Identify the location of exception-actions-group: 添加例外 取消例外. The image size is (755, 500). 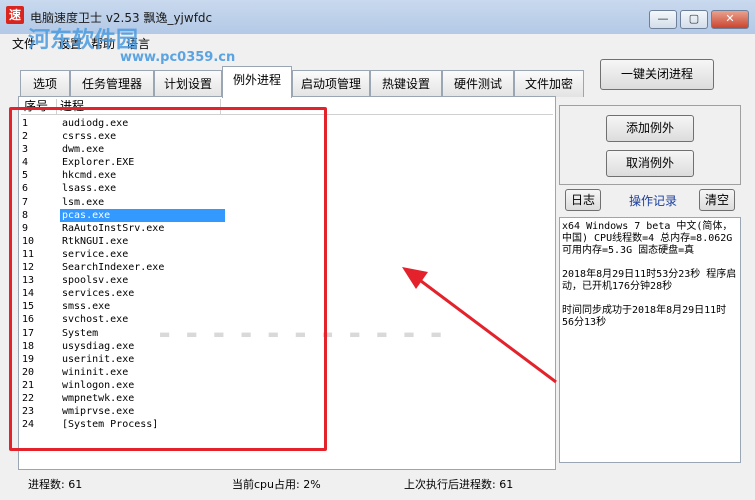
(650, 145).